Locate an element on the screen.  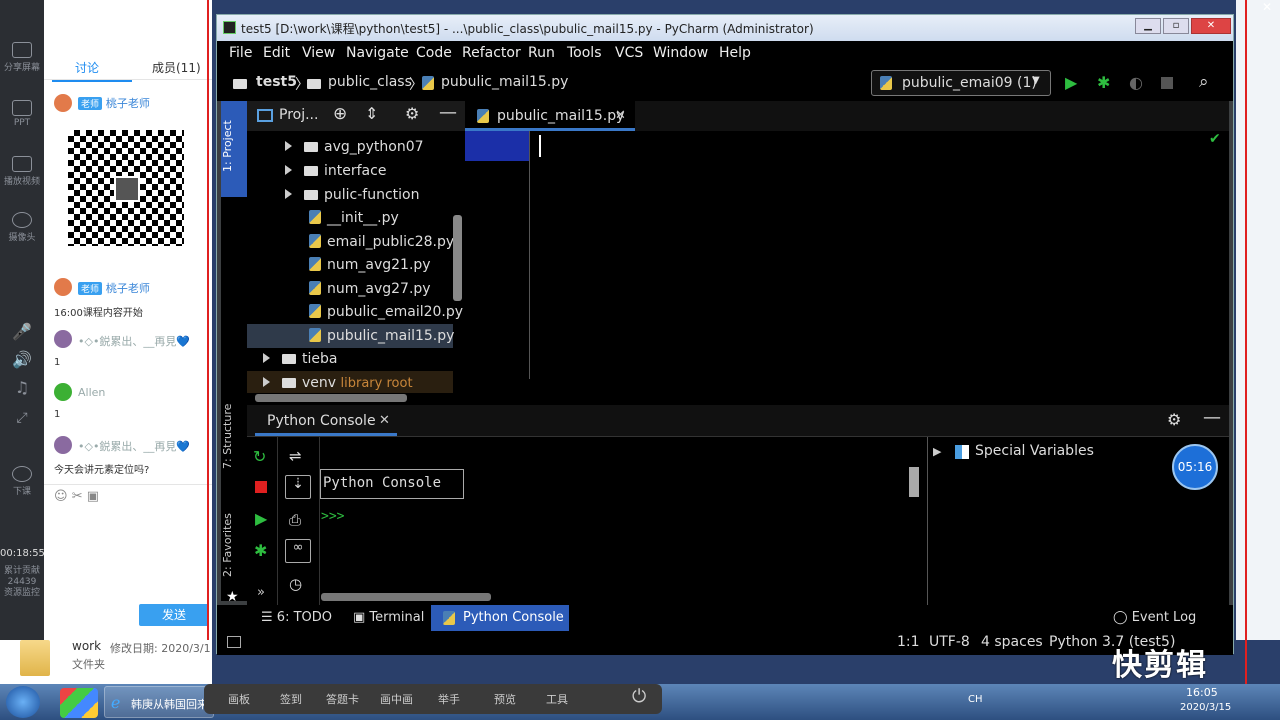
class-toolbar: 画板 签到 答题卡 画中画 举手 预览 工具 ⏻ is located at coordinates (433, 699).